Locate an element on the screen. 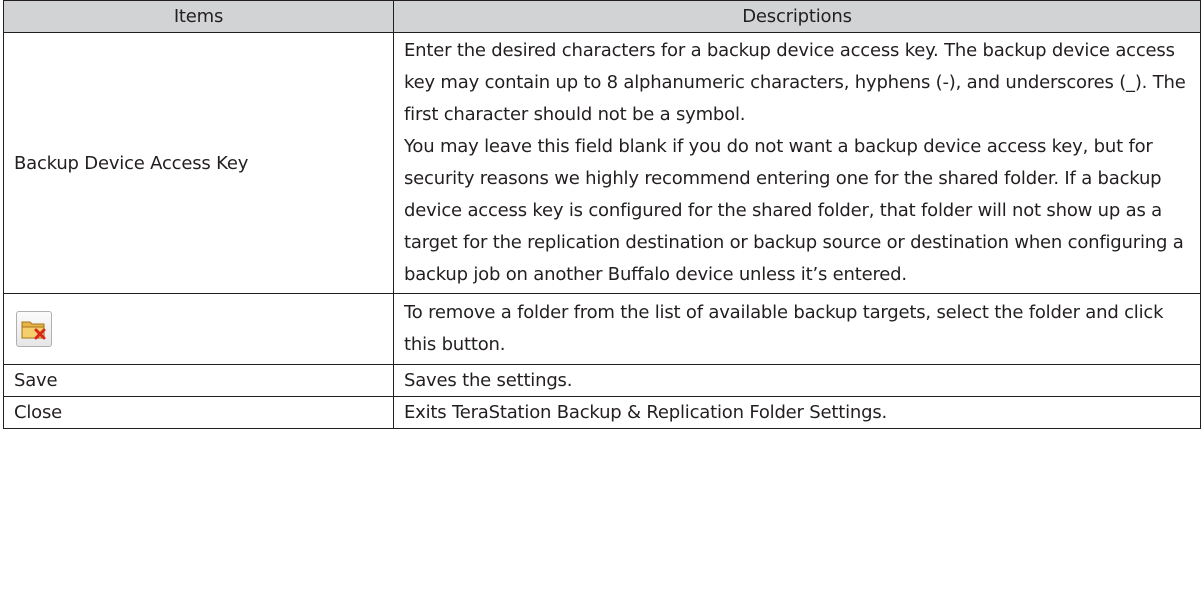 The height and width of the screenshot is (602, 1203). item-backup-device-access-key: Backup Device Access Key is located at coordinates (198, 163).